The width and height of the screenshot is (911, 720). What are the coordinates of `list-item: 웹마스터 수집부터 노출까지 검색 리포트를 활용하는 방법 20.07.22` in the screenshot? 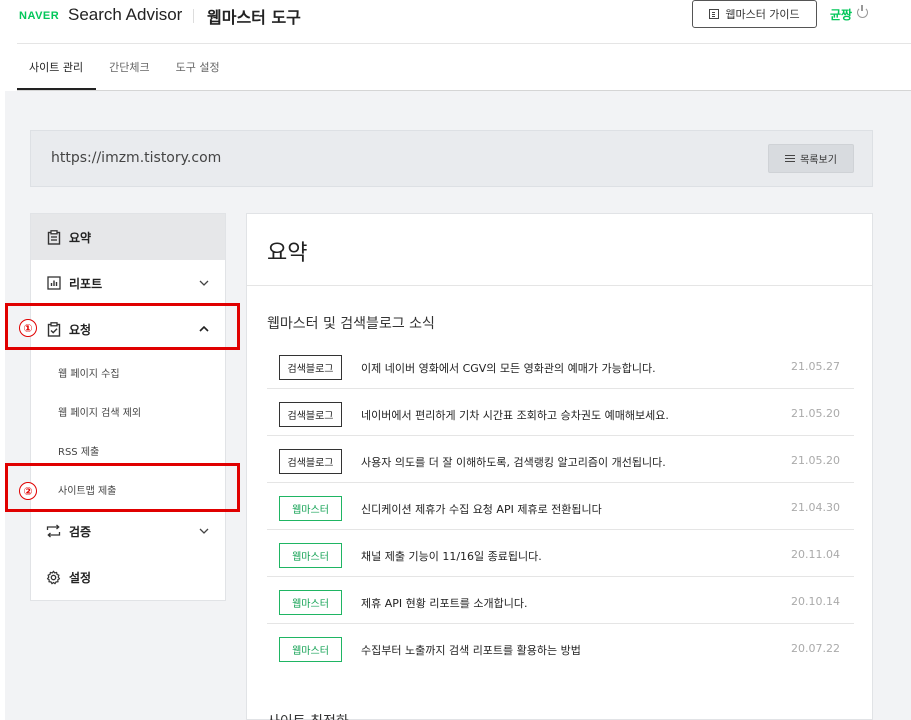 It's located at (560, 647).